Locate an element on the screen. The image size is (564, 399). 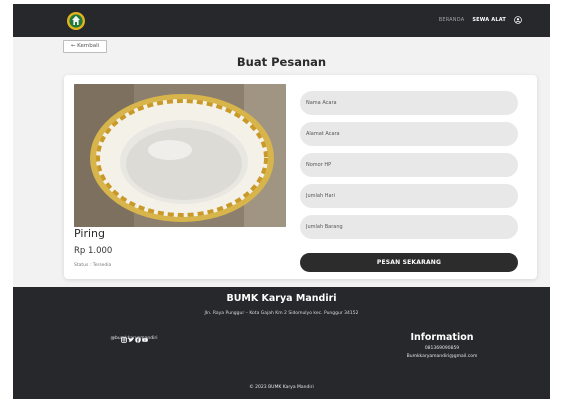
facebook-icon is located at coordinates (137, 335).